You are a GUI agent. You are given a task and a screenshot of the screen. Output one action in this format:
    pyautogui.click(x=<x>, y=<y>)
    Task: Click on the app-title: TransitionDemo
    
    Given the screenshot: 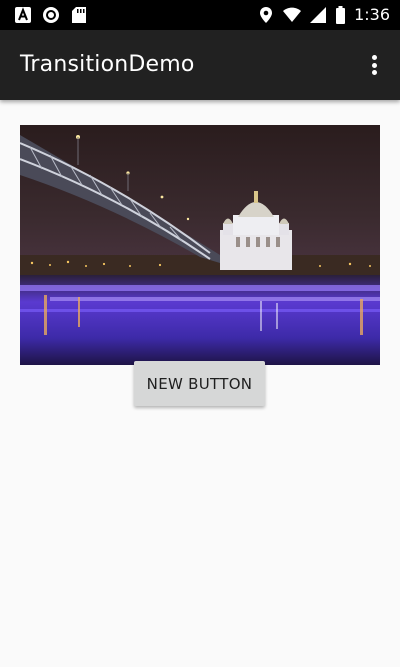 What is the action you would take?
    pyautogui.click(x=107, y=64)
    